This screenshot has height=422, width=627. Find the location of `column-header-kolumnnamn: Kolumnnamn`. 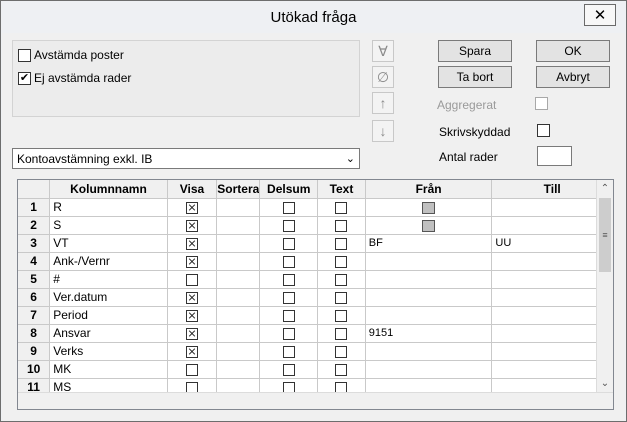

column-header-kolumnnamn: Kolumnnamn is located at coordinates (108, 189).